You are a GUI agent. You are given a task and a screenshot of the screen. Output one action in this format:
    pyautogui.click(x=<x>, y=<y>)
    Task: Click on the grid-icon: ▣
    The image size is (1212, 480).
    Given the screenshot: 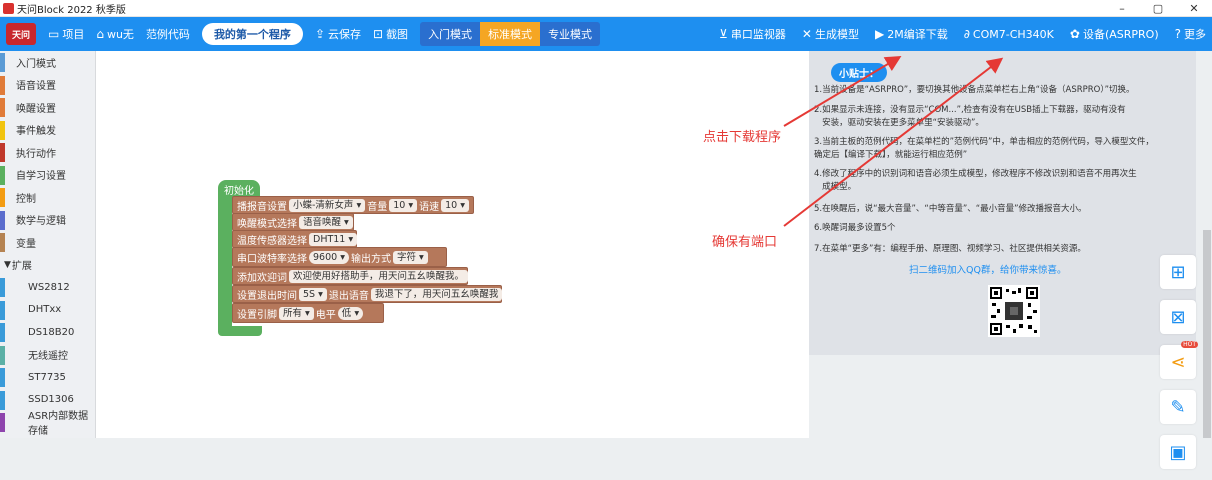 What is the action you would take?
    pyautogui.click(x=1178, y=452)
    